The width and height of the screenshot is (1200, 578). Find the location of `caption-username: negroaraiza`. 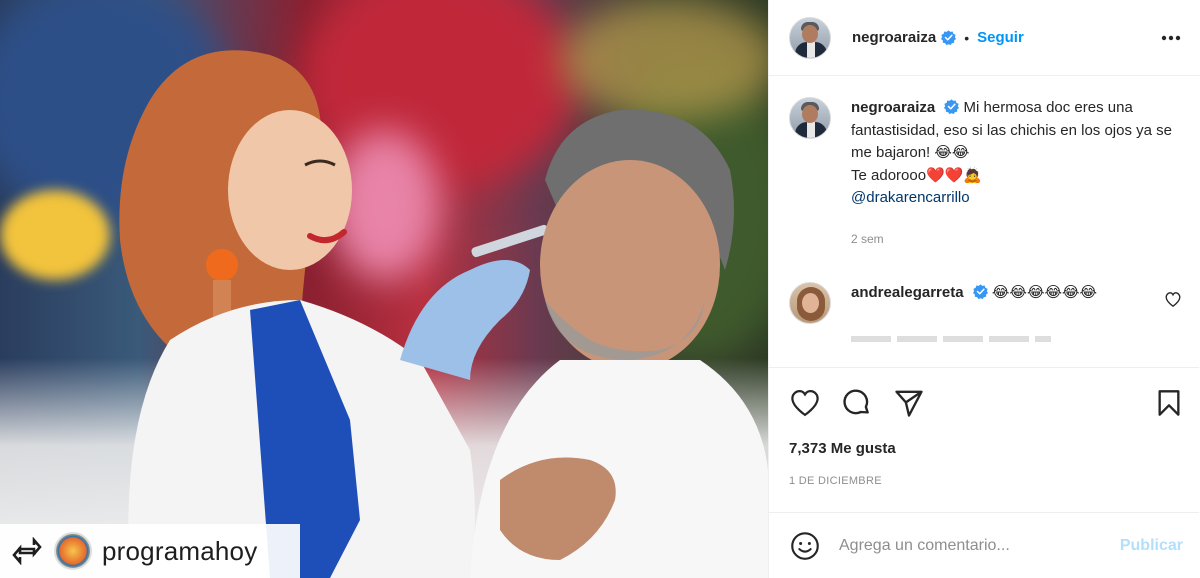

caption-username: negroaraiza is located at coordinates (893, 107).